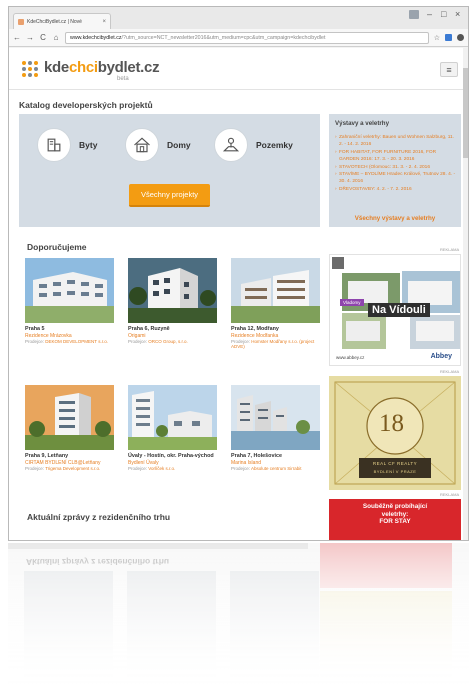 The width and height of the screenshot is (475, 687). I want to click on developer-name: Absolute centrum Sirrabit, so click(276, 468).